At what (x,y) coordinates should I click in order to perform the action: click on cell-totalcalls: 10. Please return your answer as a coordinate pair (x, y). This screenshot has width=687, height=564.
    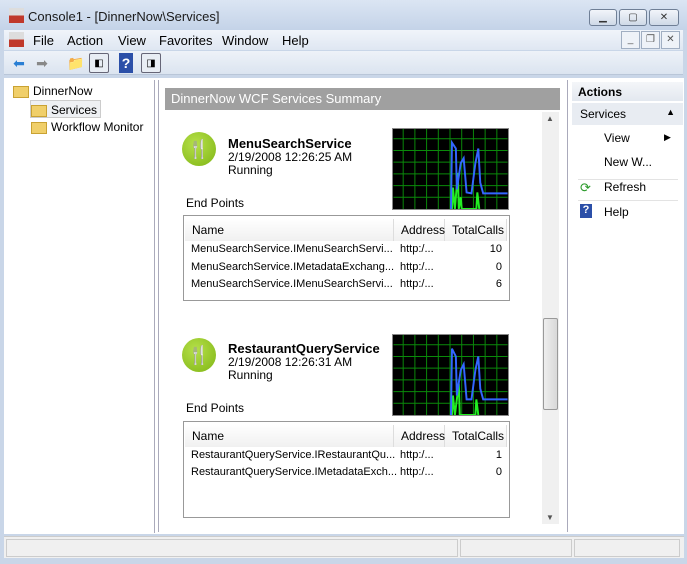
    Looking at the image, I should click on (495, 249).